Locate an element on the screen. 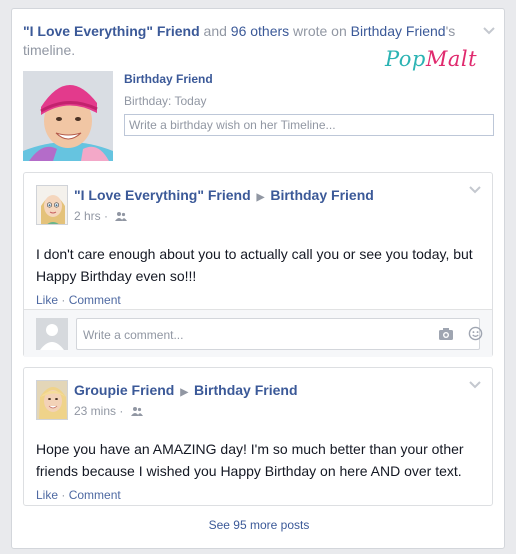  birthday-date: Birthday: Today is located at coordinates (165, 101).